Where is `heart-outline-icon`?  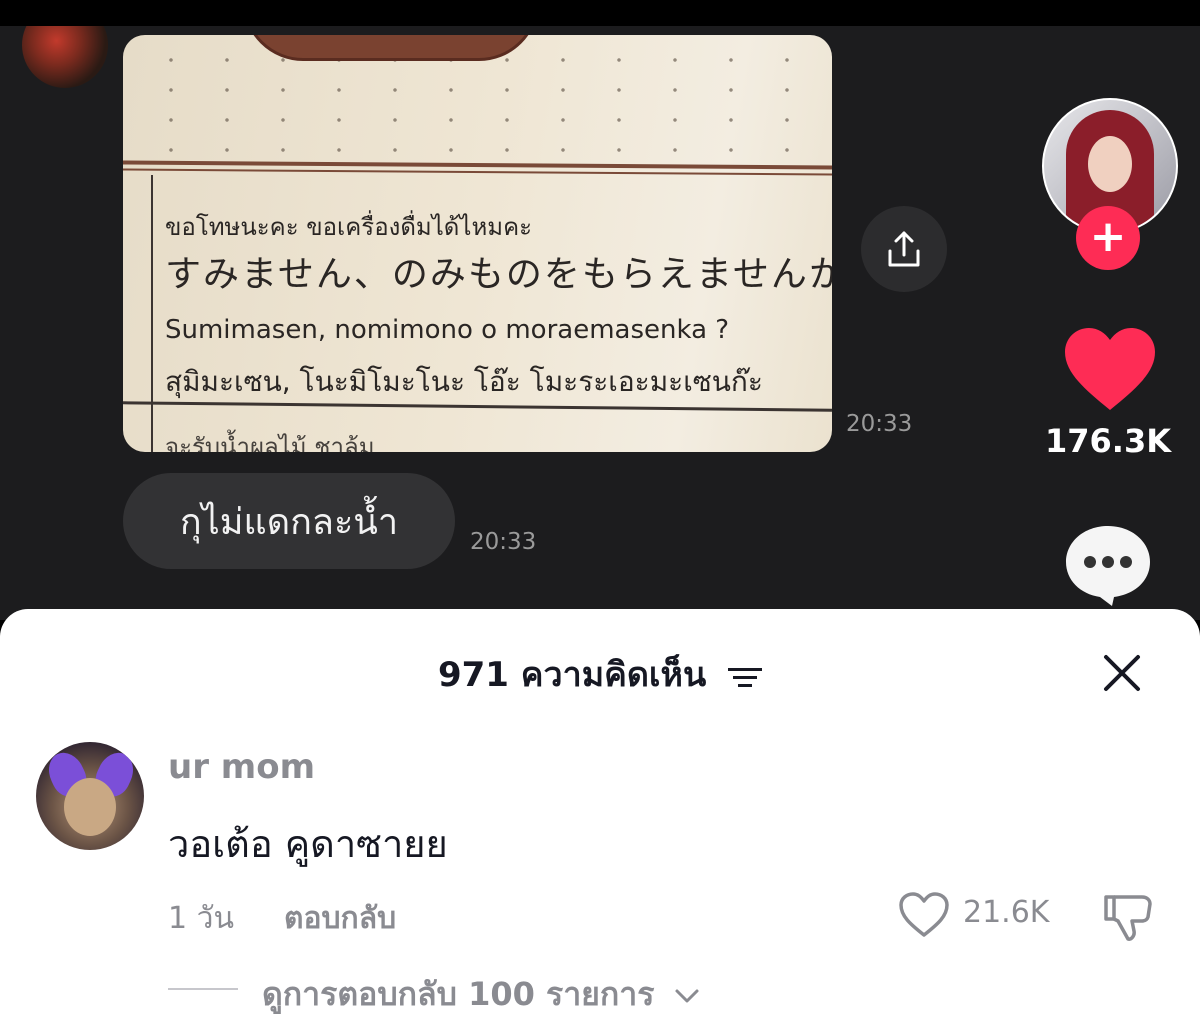
heart-outline-icon is located at coordinates (924, 915).